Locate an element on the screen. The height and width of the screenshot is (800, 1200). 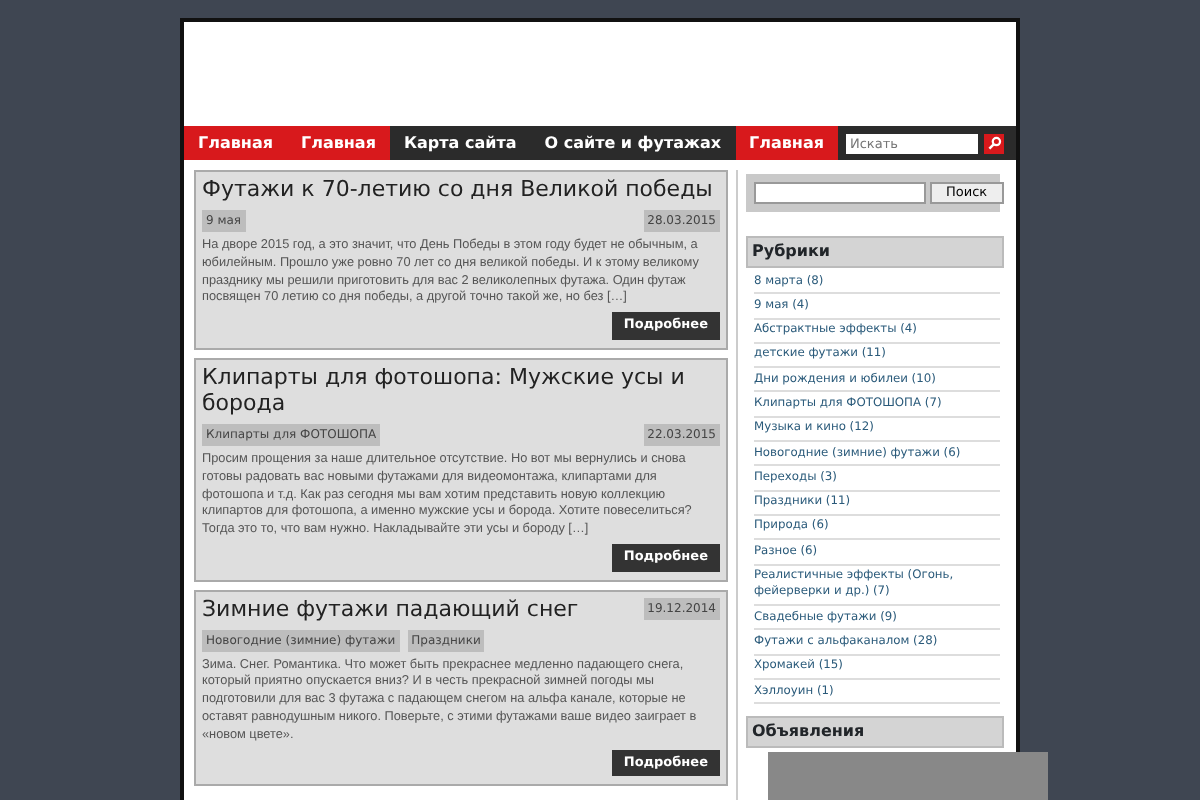
widget-title: Рубрики is located at coordinates (875, 252).